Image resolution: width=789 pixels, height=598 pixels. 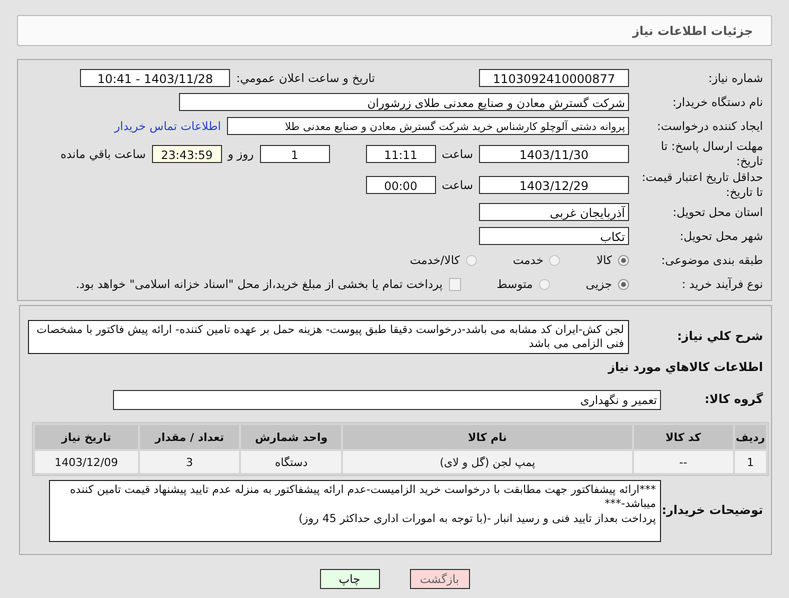 I want to click on radio-label: جزیی, so click(x=599, y=284).